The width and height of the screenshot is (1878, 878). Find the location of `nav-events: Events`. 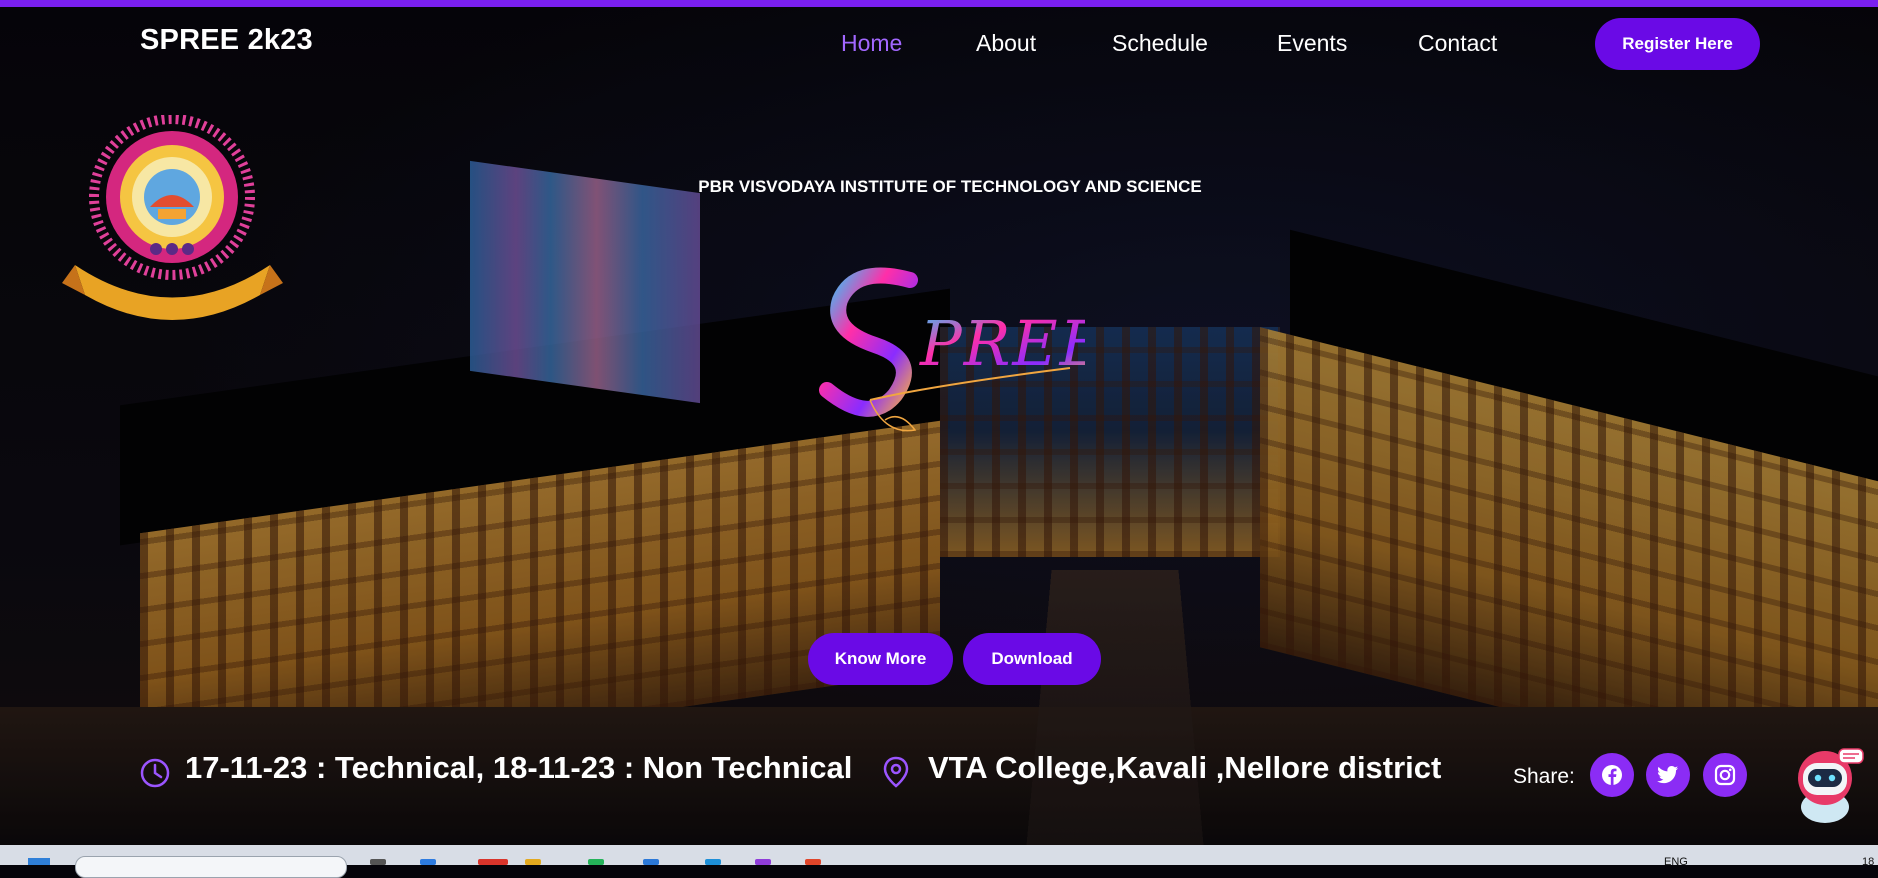

nav-events: Events is located at coordinates (1312, 43).